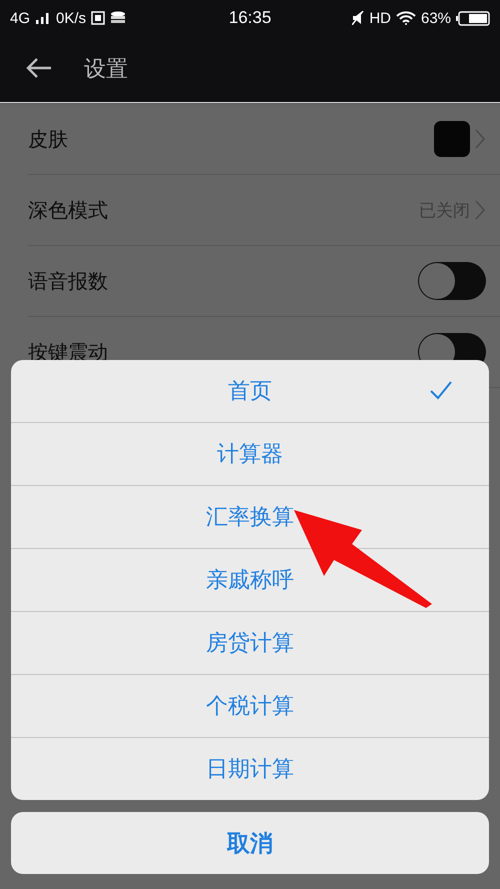 Image resolution: width=500 pixels, height=889 pixels. What do you see at coordinates (380, 18) in the screenshot?
I see `hd-label: HD` at bounding box center [380, 18].